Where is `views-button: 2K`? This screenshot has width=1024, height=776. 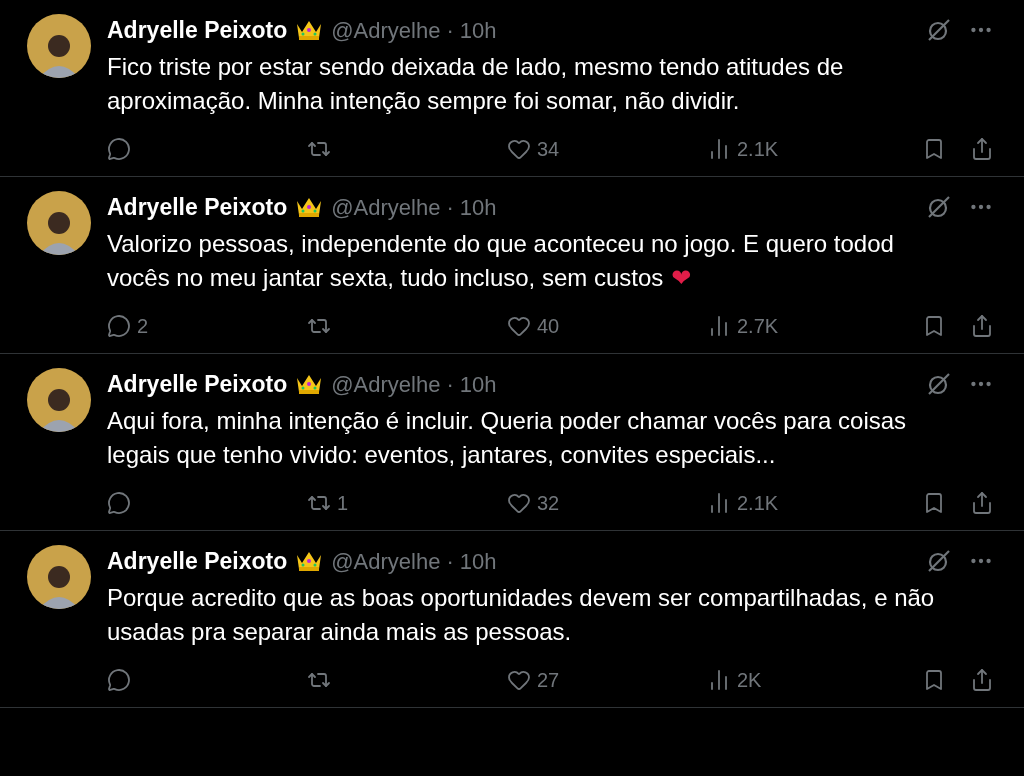
views-button: 2K is located at coordinates (734, 680).